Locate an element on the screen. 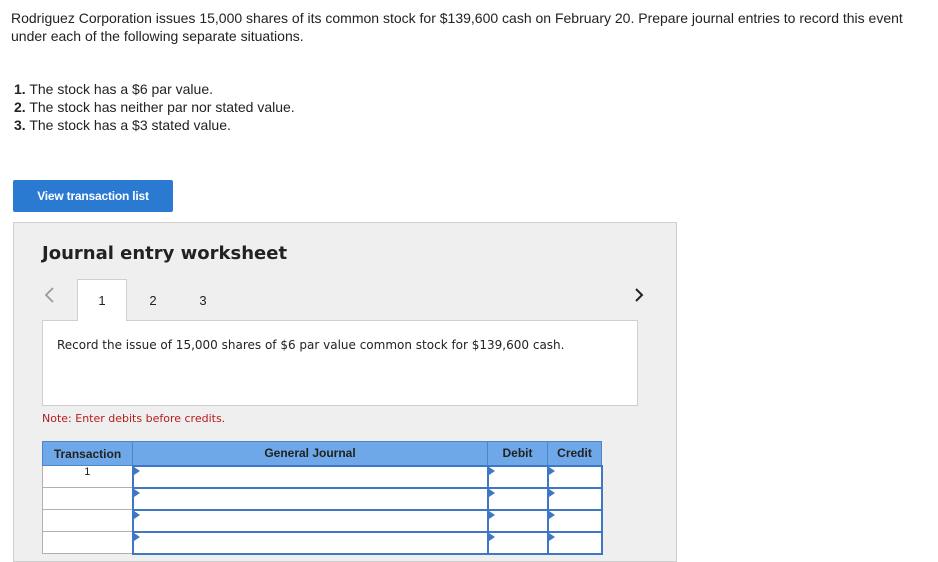 This screenshot has height=562, width=938. requirement-text: The stock has a $6 par value. is located at coordinates (121, 89).